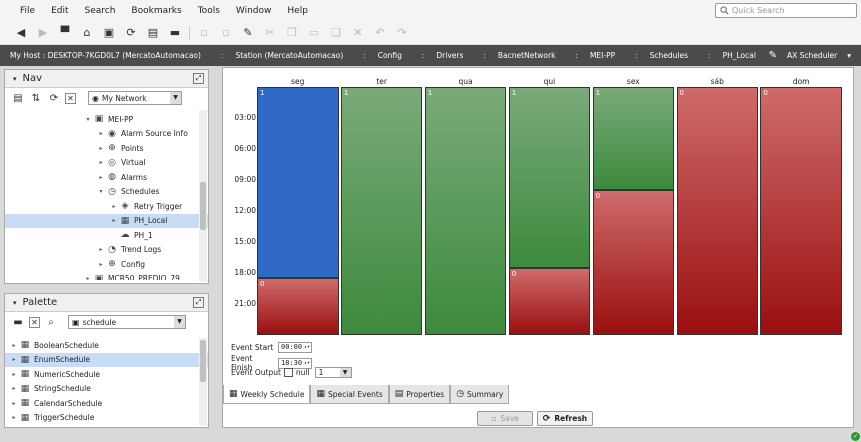 Image resolution: width=861 pixels, height=442 pixels. Describe the element at coordinates (106, 148) in the screenshot. I see `nav-tree-item: ▸ ⊕ Points` at that location.